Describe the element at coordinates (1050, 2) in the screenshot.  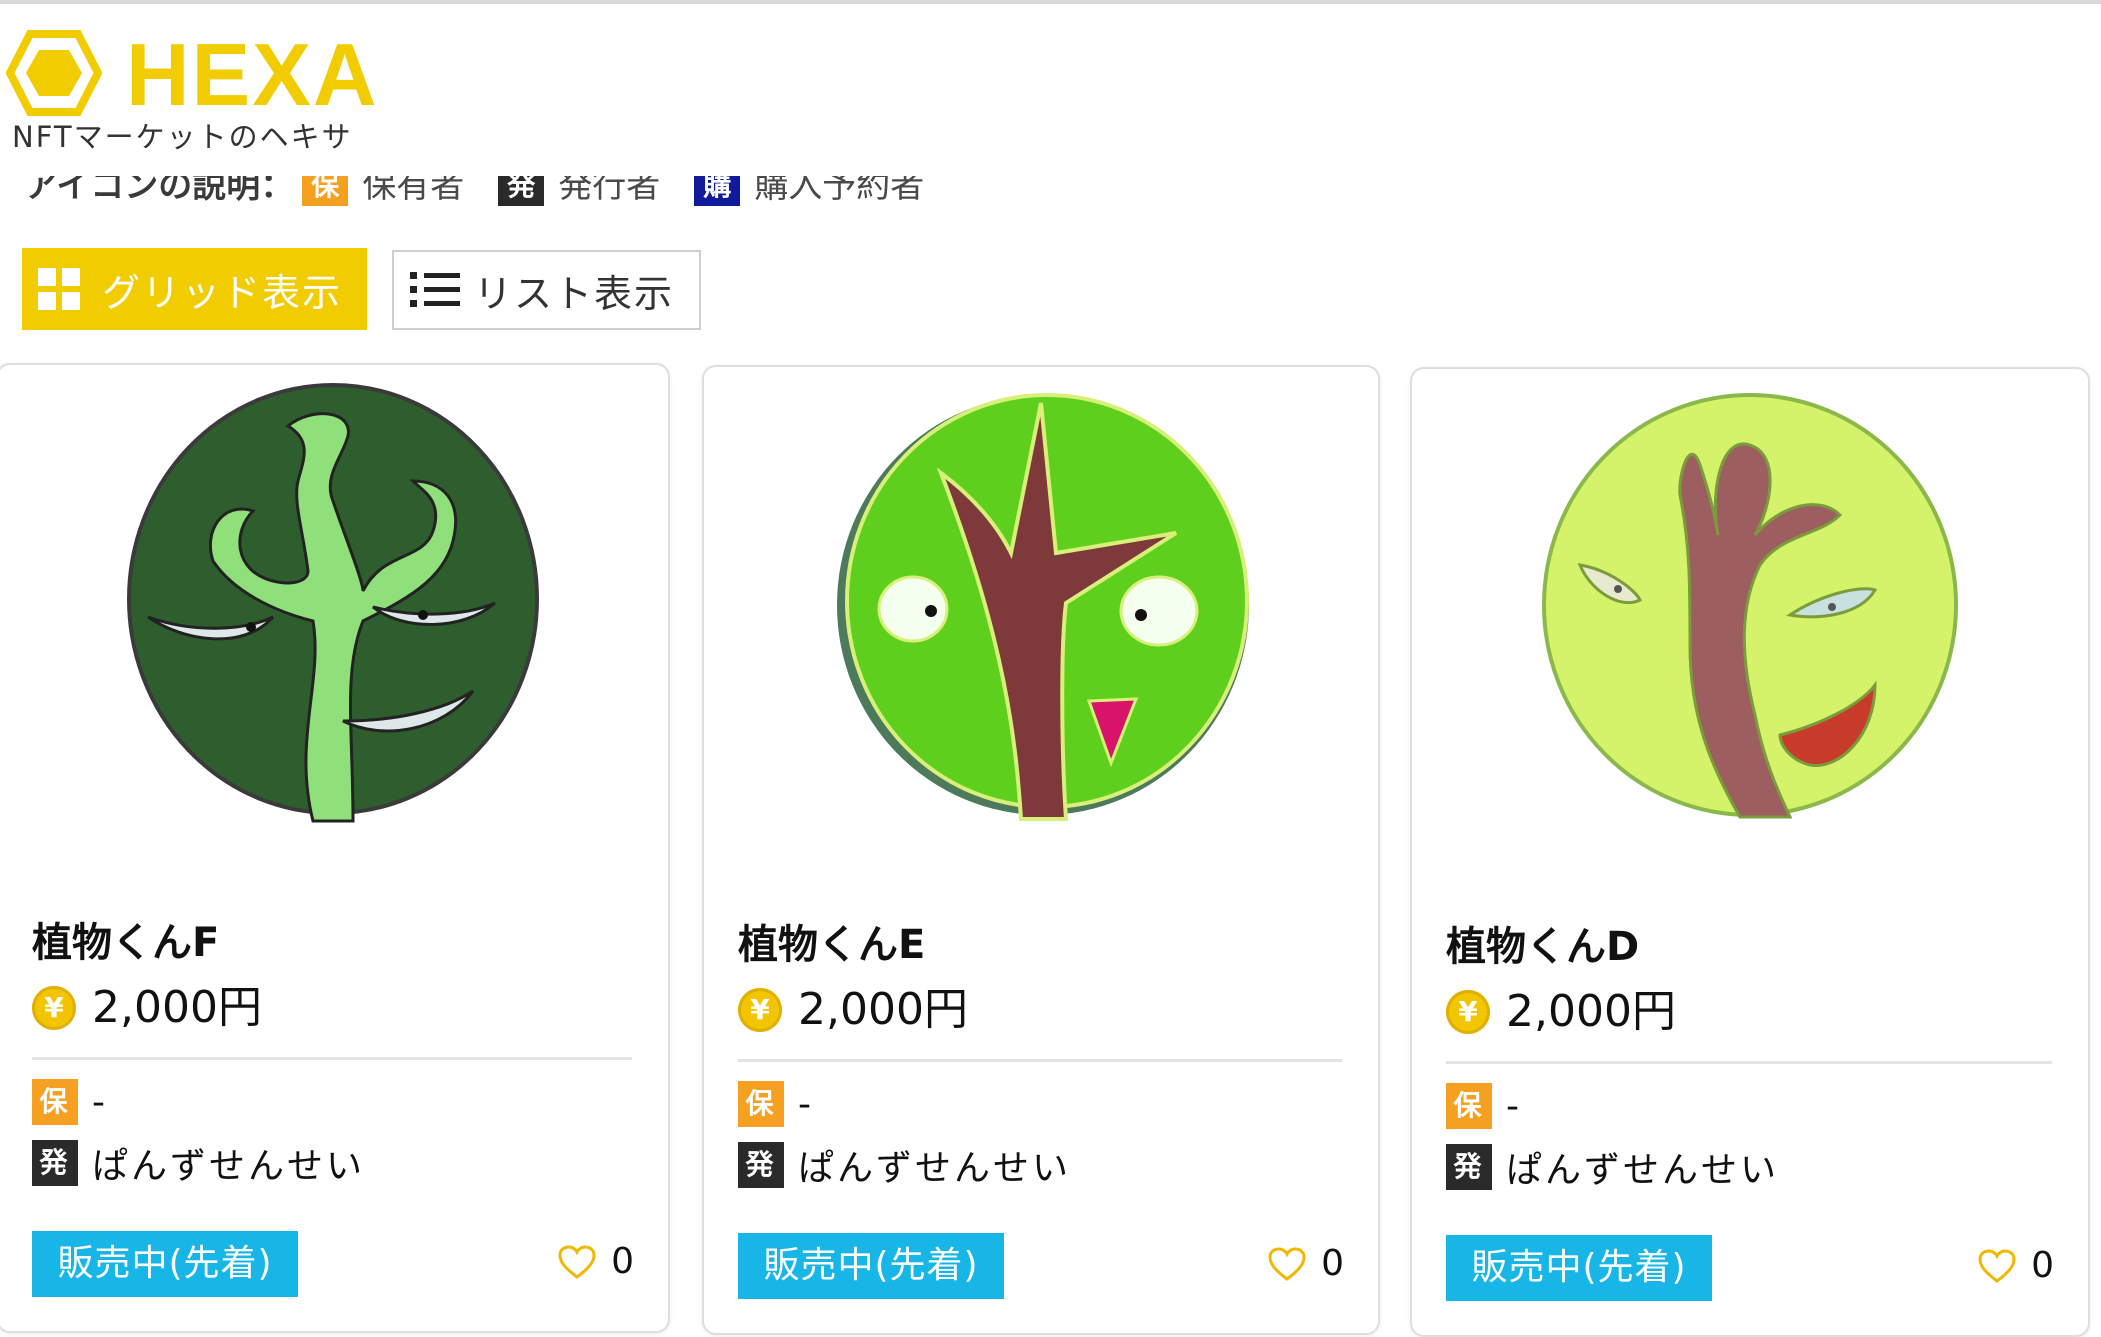
I see `top-border` at that location.